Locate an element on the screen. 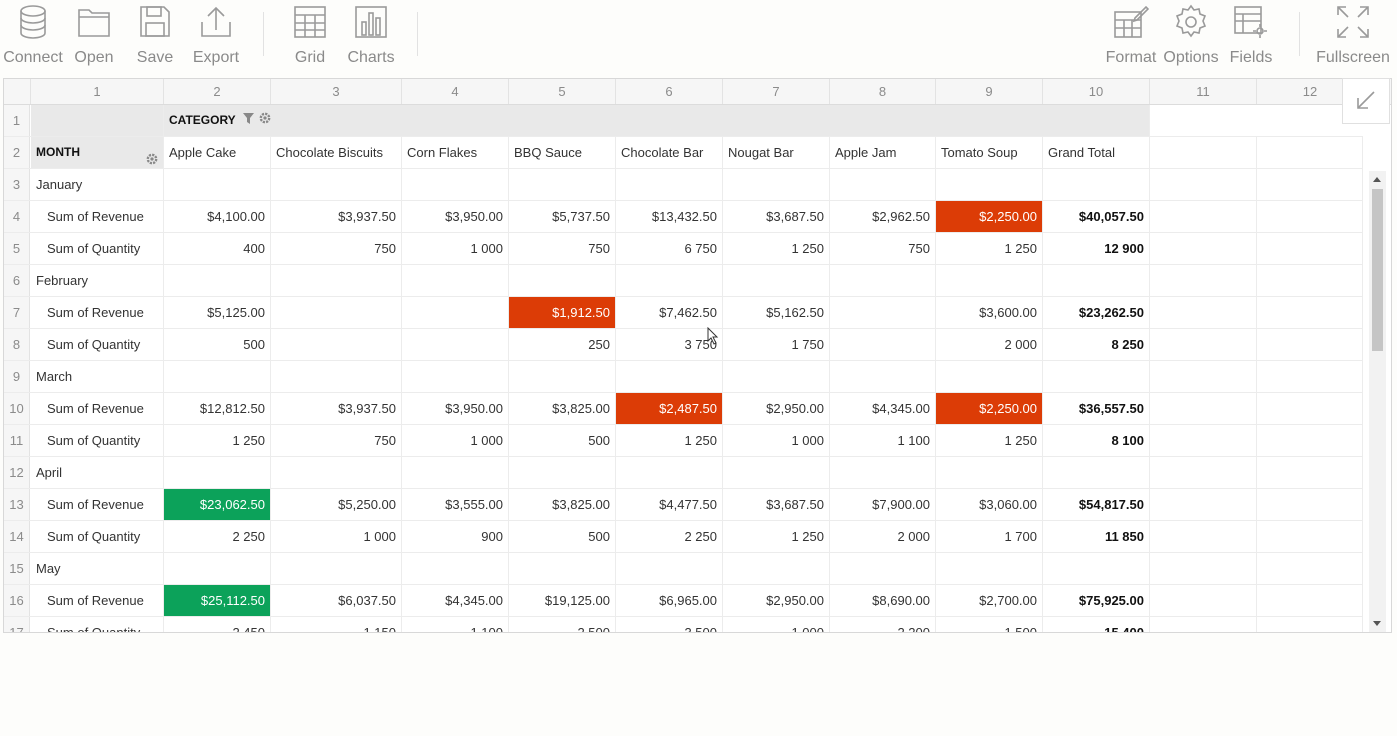 The image size is (1397, 736). value-cell: $3,600.00 is located at coordinates (989, 312).